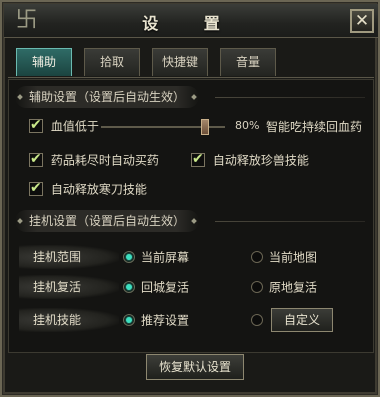 Image resolution: width=380 pixels, height=397 pixels. What do you see at coordinates (107, 221) in the screenshot?
I see `idle-section-header: 挂机设置（设置后自动生效）` at bounding box center [107, 221].